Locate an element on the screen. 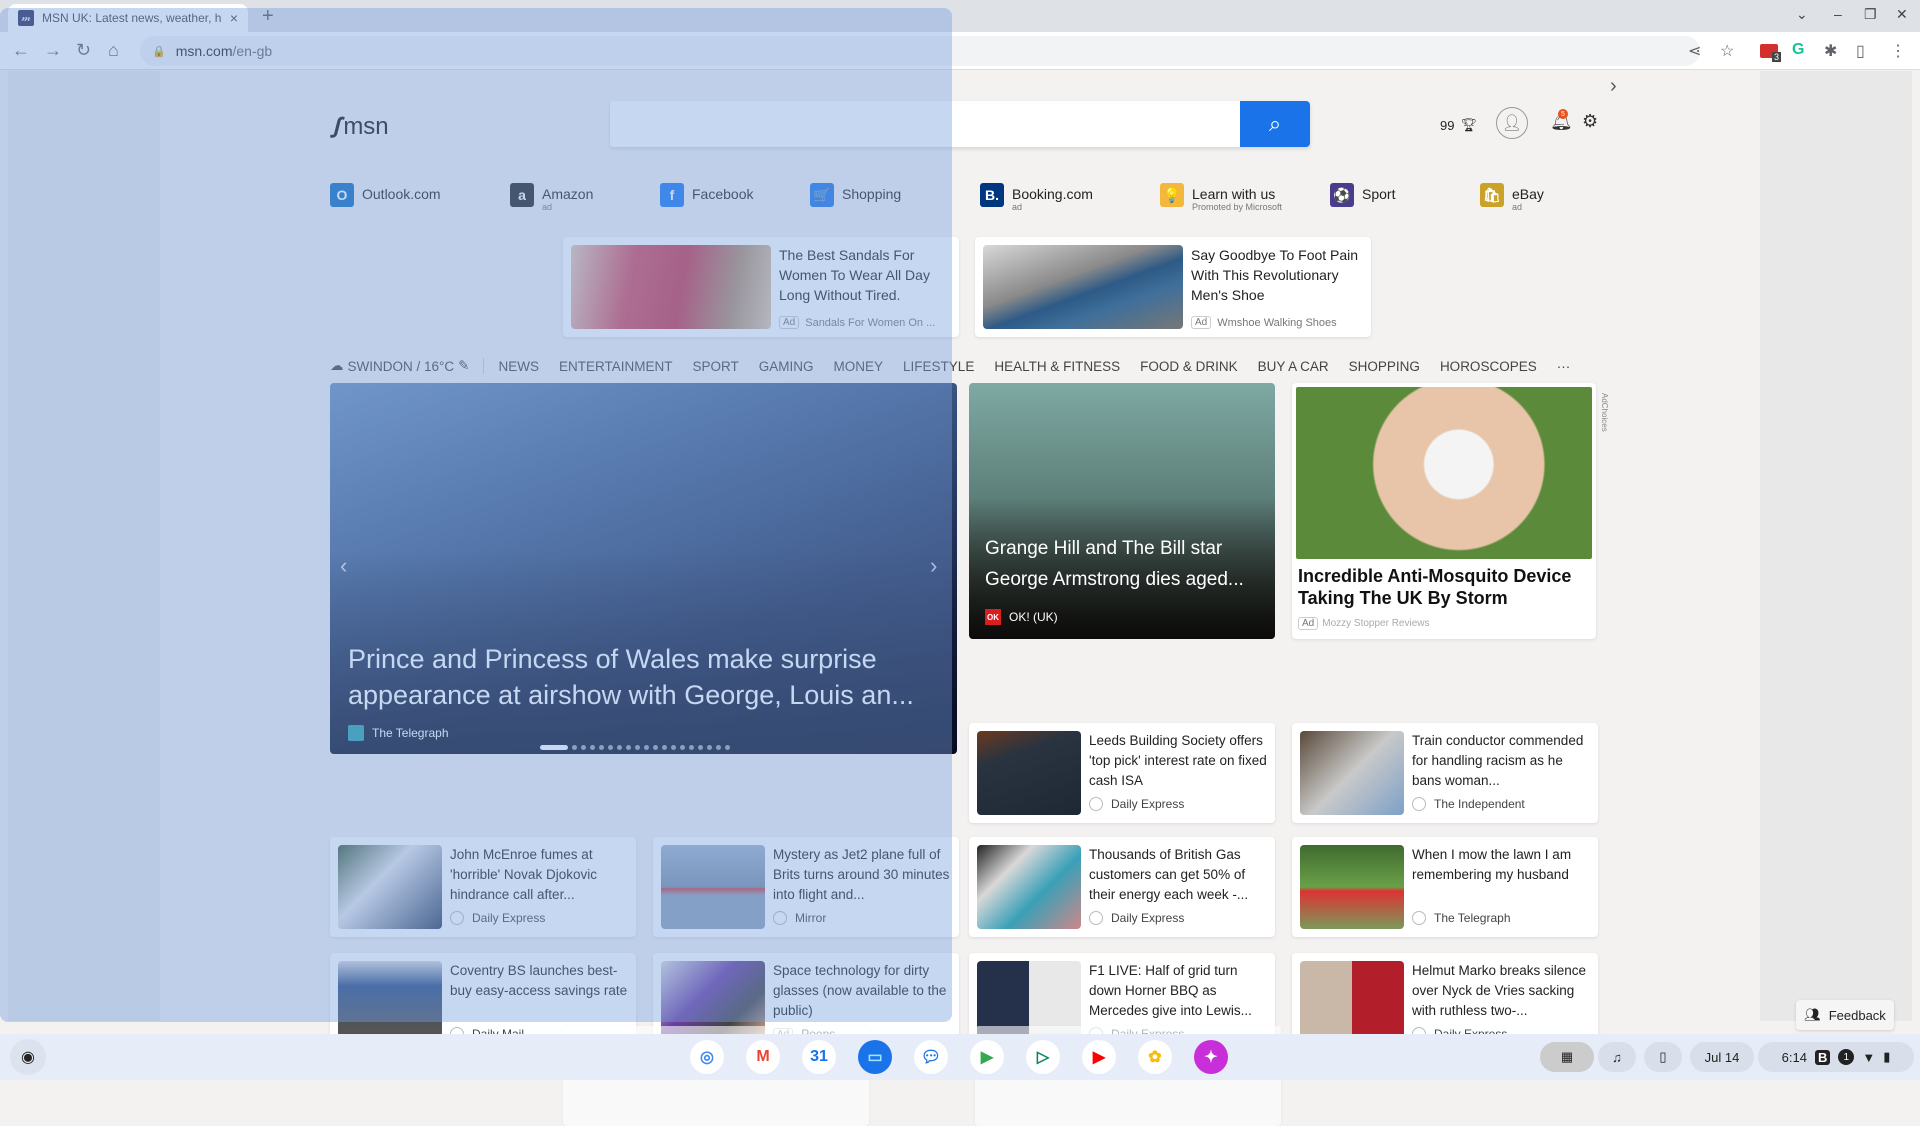 The height and width of the screenshot is (1126, 1920). weather-location: ☁︎ SWINDON / 16°C ✎ is located at coordinates (407, 366).